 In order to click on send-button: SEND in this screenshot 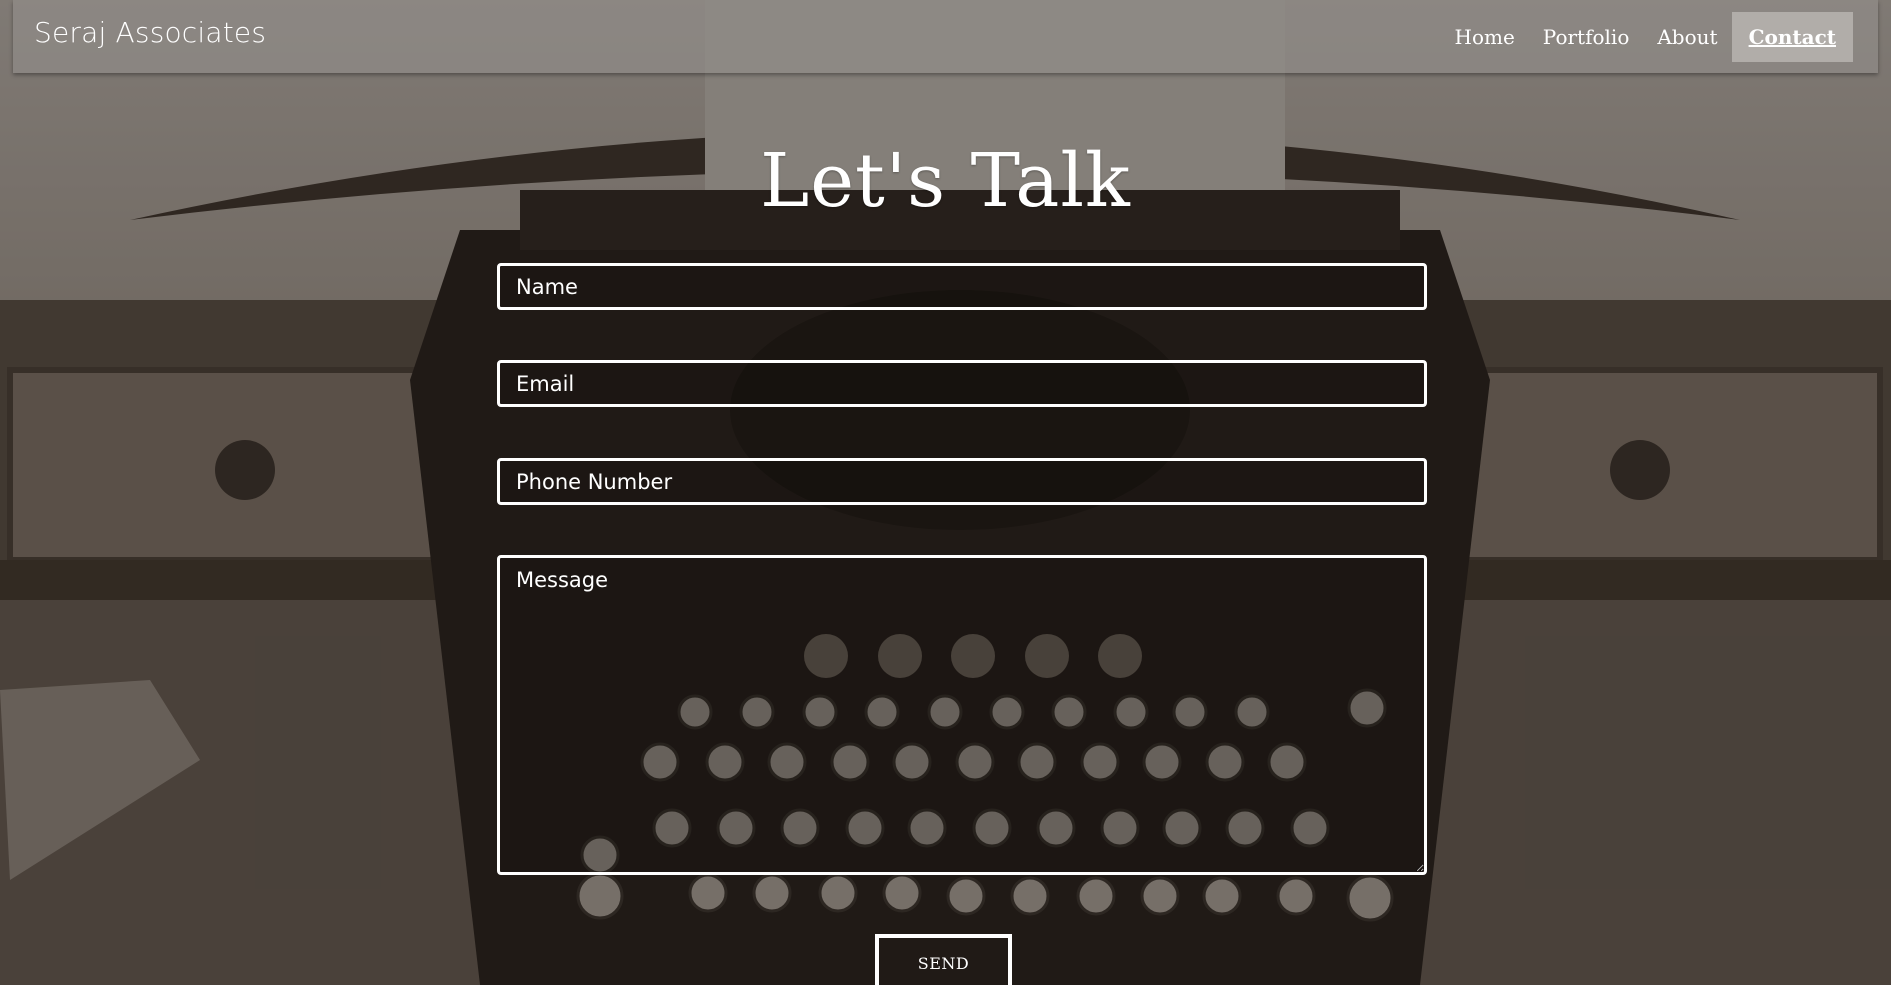, I will do `click(943, 959)`.